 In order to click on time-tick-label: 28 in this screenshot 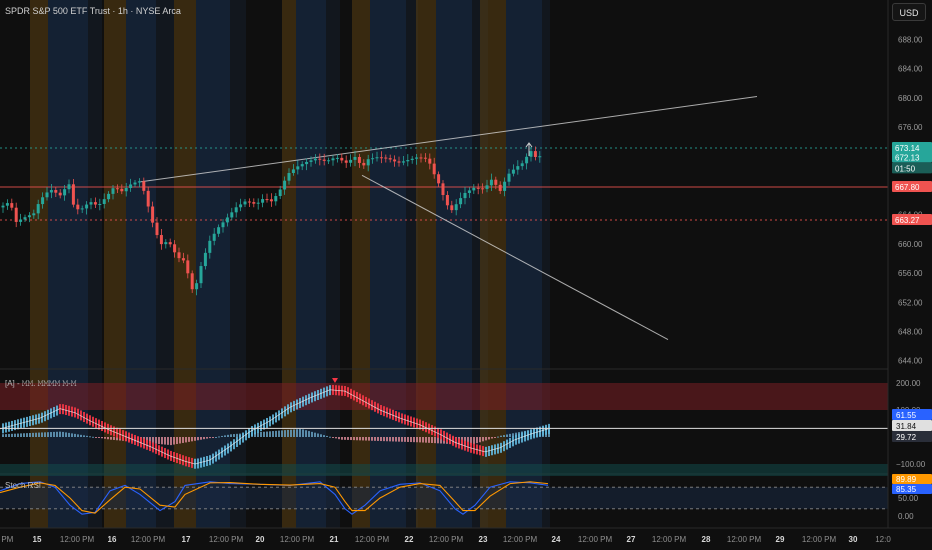, I will do `click(706, 539)`.